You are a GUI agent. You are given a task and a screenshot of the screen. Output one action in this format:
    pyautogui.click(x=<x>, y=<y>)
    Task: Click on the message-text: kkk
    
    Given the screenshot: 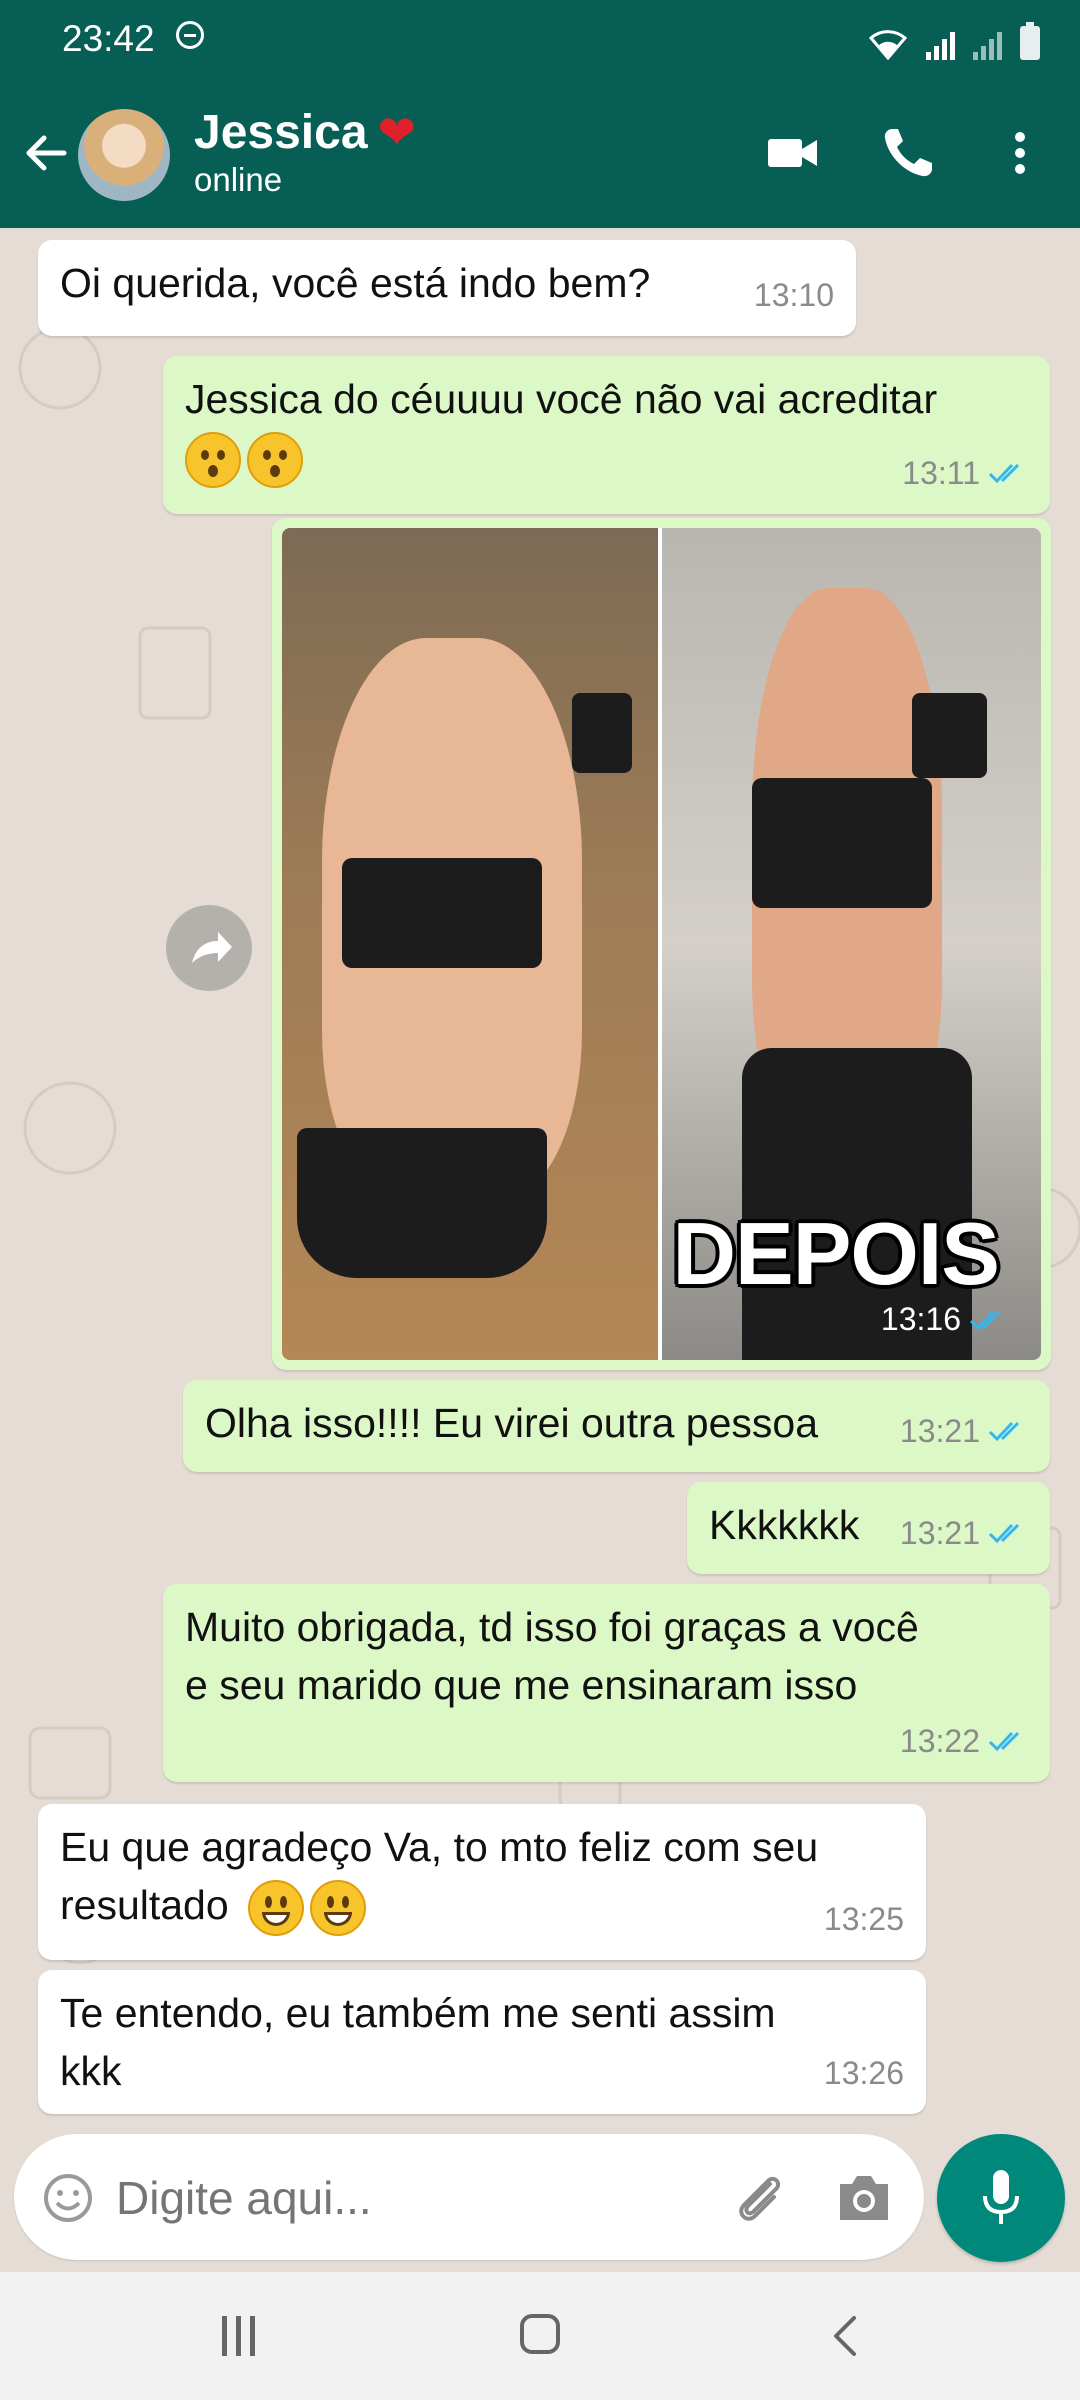 What is the action you would take?
    pyautogui.click(x=91, y=2071)
    